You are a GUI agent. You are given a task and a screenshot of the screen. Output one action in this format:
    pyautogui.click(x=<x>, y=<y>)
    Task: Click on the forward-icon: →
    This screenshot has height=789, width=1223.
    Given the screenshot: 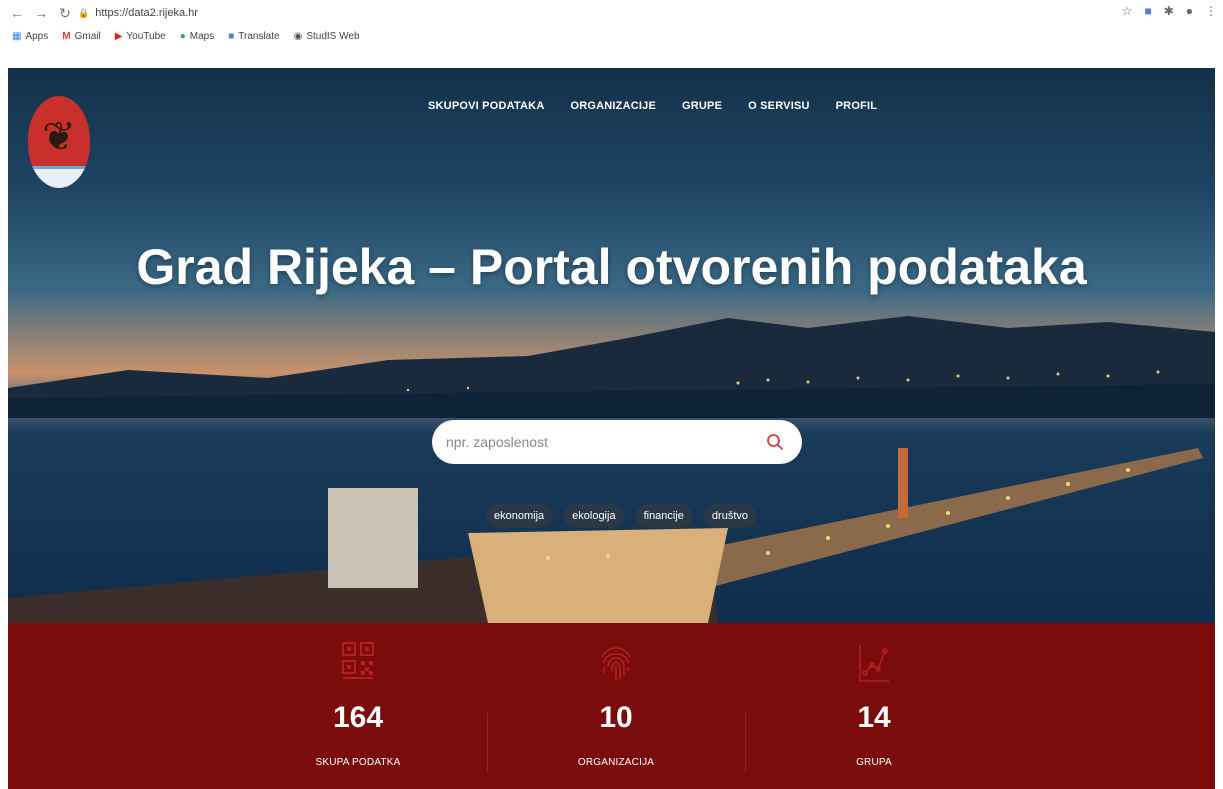 What is the action you would take?
    pyautogui.click(x=41, y=13)
    